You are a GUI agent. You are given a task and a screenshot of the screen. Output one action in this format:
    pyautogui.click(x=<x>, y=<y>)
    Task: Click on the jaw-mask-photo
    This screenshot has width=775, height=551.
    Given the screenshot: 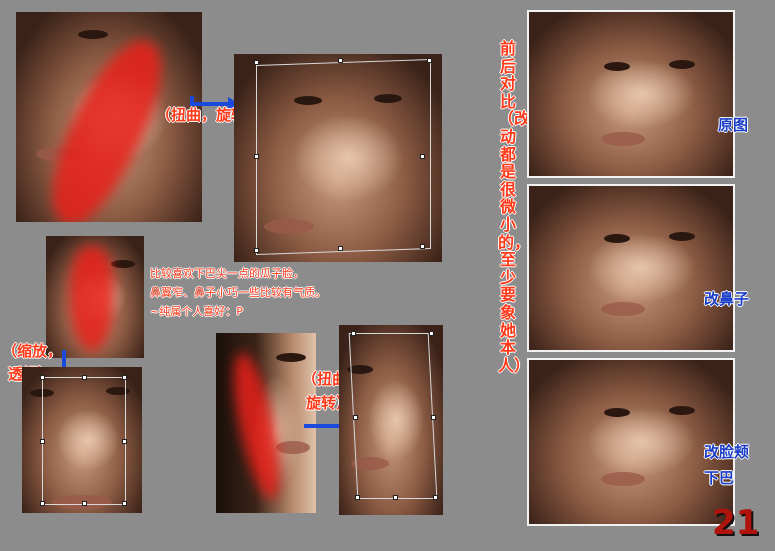 What is the action you would take?
    pyautogui.click(x=266, y=423)
    